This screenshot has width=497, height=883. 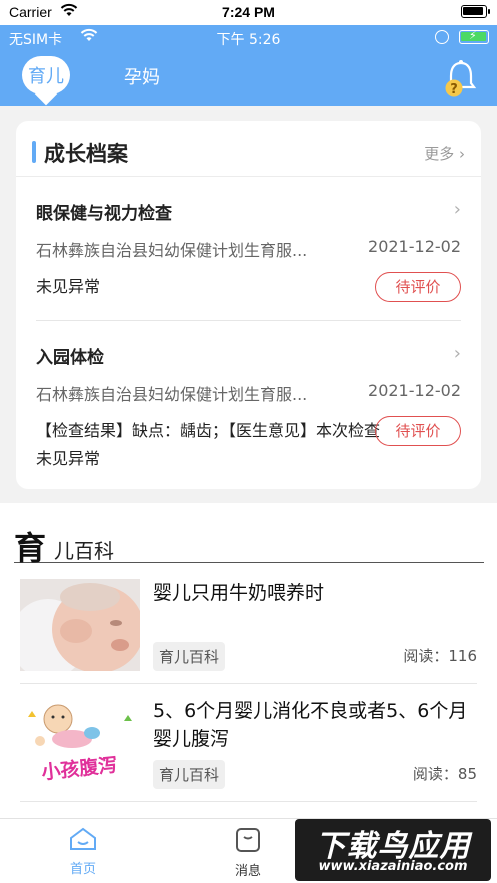 What do you see at coordinates (248, 625) in the screenshot?
I see `article-item: 婴儿只用牛奶喂养时 育儿百科 阅读：116` at bounding box center [248, 625].